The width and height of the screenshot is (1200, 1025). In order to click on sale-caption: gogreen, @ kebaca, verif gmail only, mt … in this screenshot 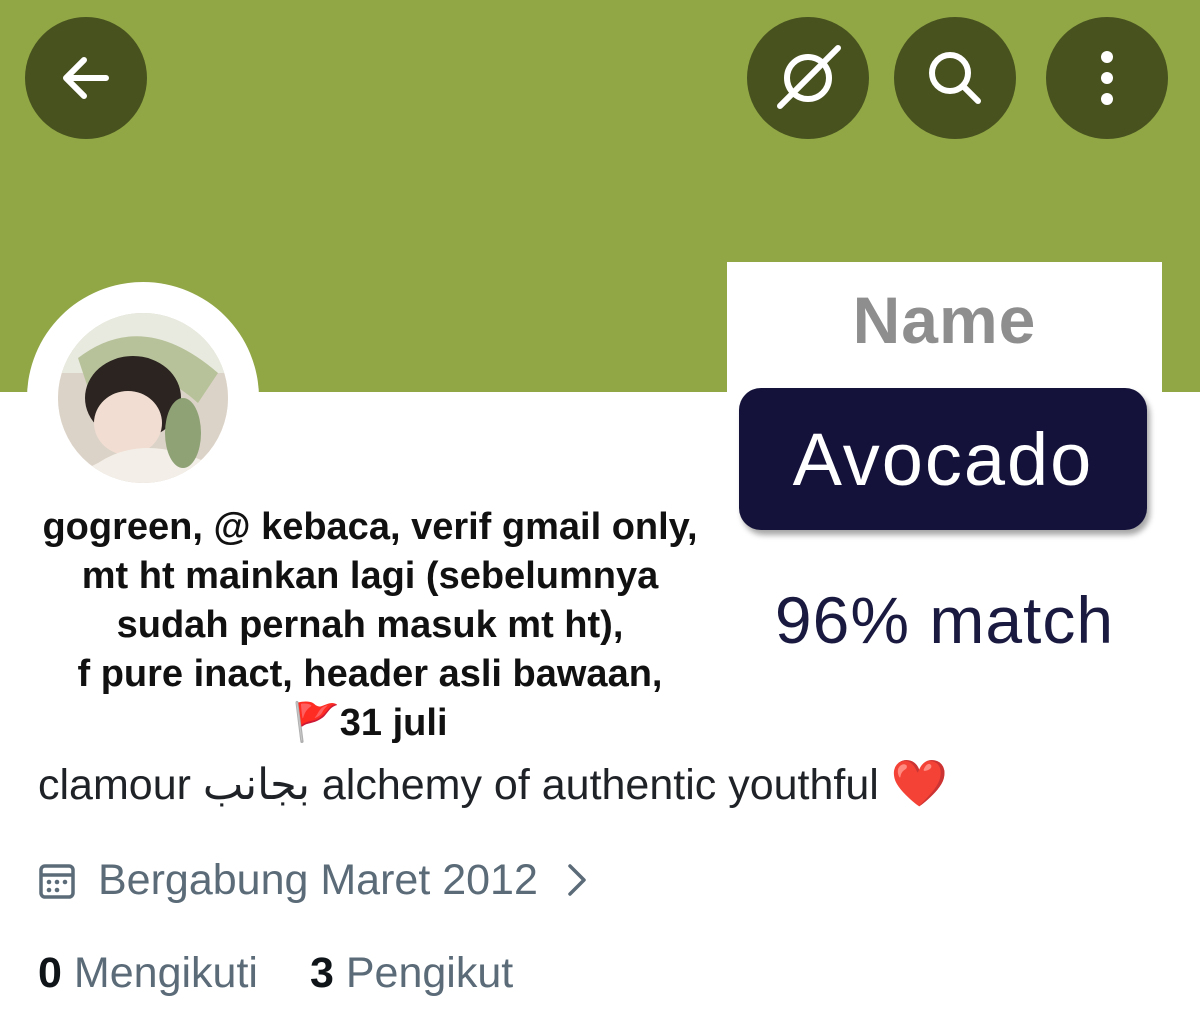, I will do `click(370, 625)`.